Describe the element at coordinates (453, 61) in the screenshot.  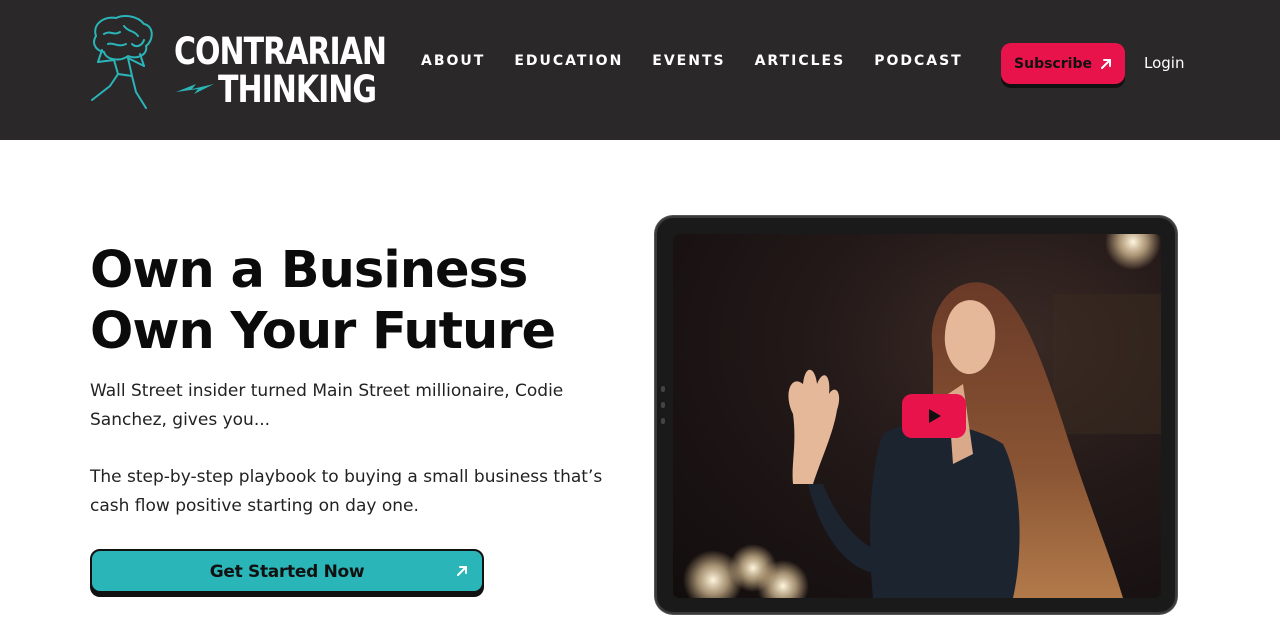
I see `nav-item-about: ABOUT` at that location.